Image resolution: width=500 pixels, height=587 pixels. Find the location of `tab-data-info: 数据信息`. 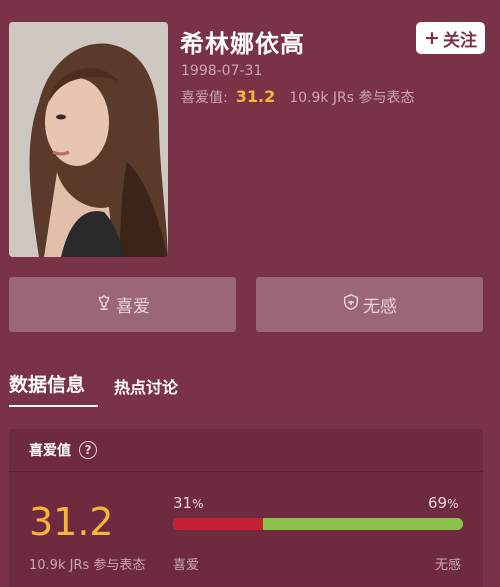

tab-data-info: 数据信息 is located at coordinates (47, 383).